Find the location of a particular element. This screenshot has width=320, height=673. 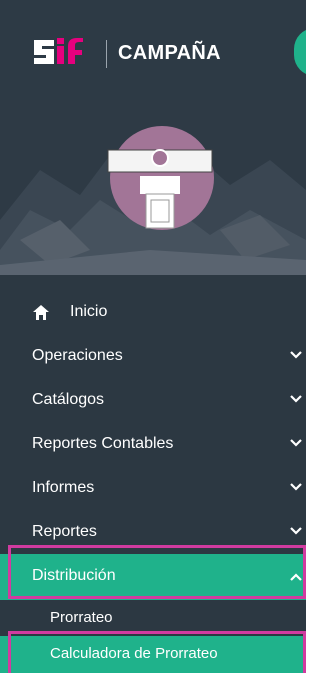

sidebar-header: CAMPAÑA is located at coordinates (153, 50).